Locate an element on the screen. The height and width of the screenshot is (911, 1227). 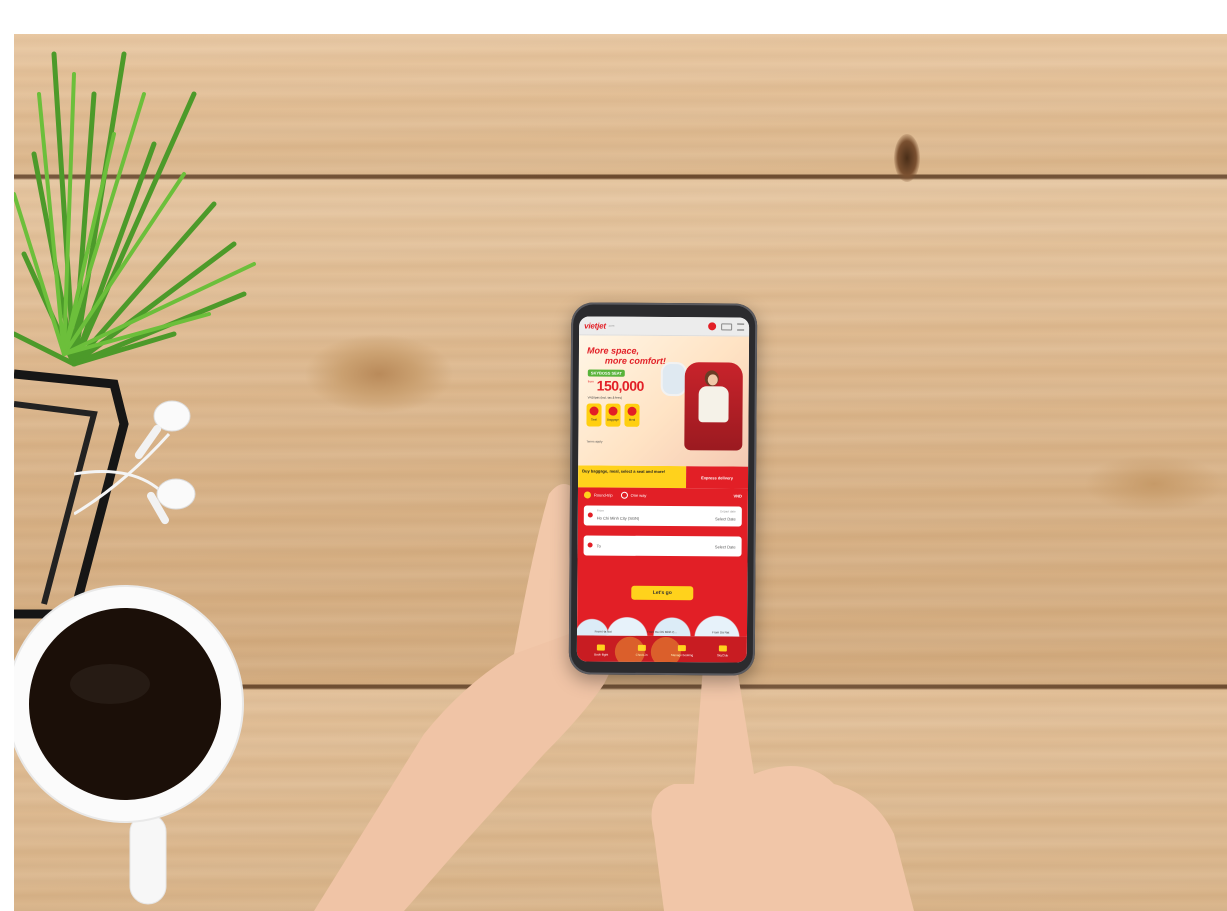
badge-label: Seat is located at coordinates (594, 419).